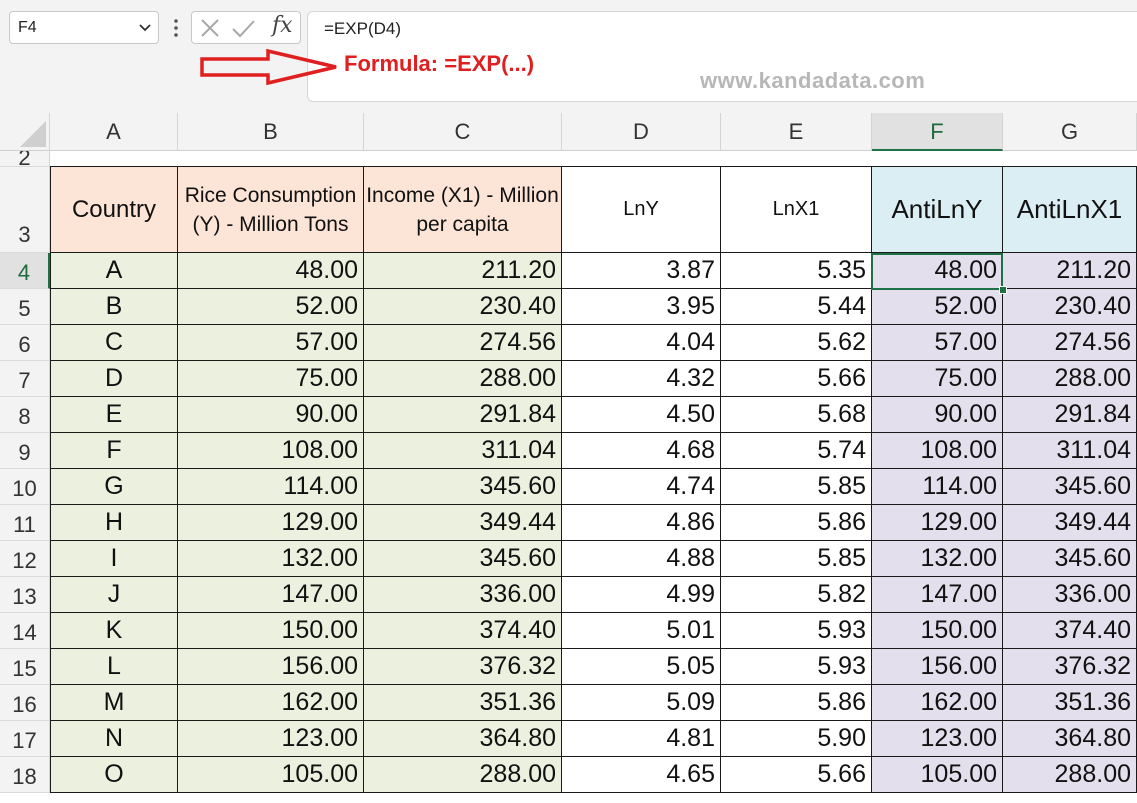 The image size is (1137, 803). I want to click on cell-rice: 75.00, so click(271, 379).